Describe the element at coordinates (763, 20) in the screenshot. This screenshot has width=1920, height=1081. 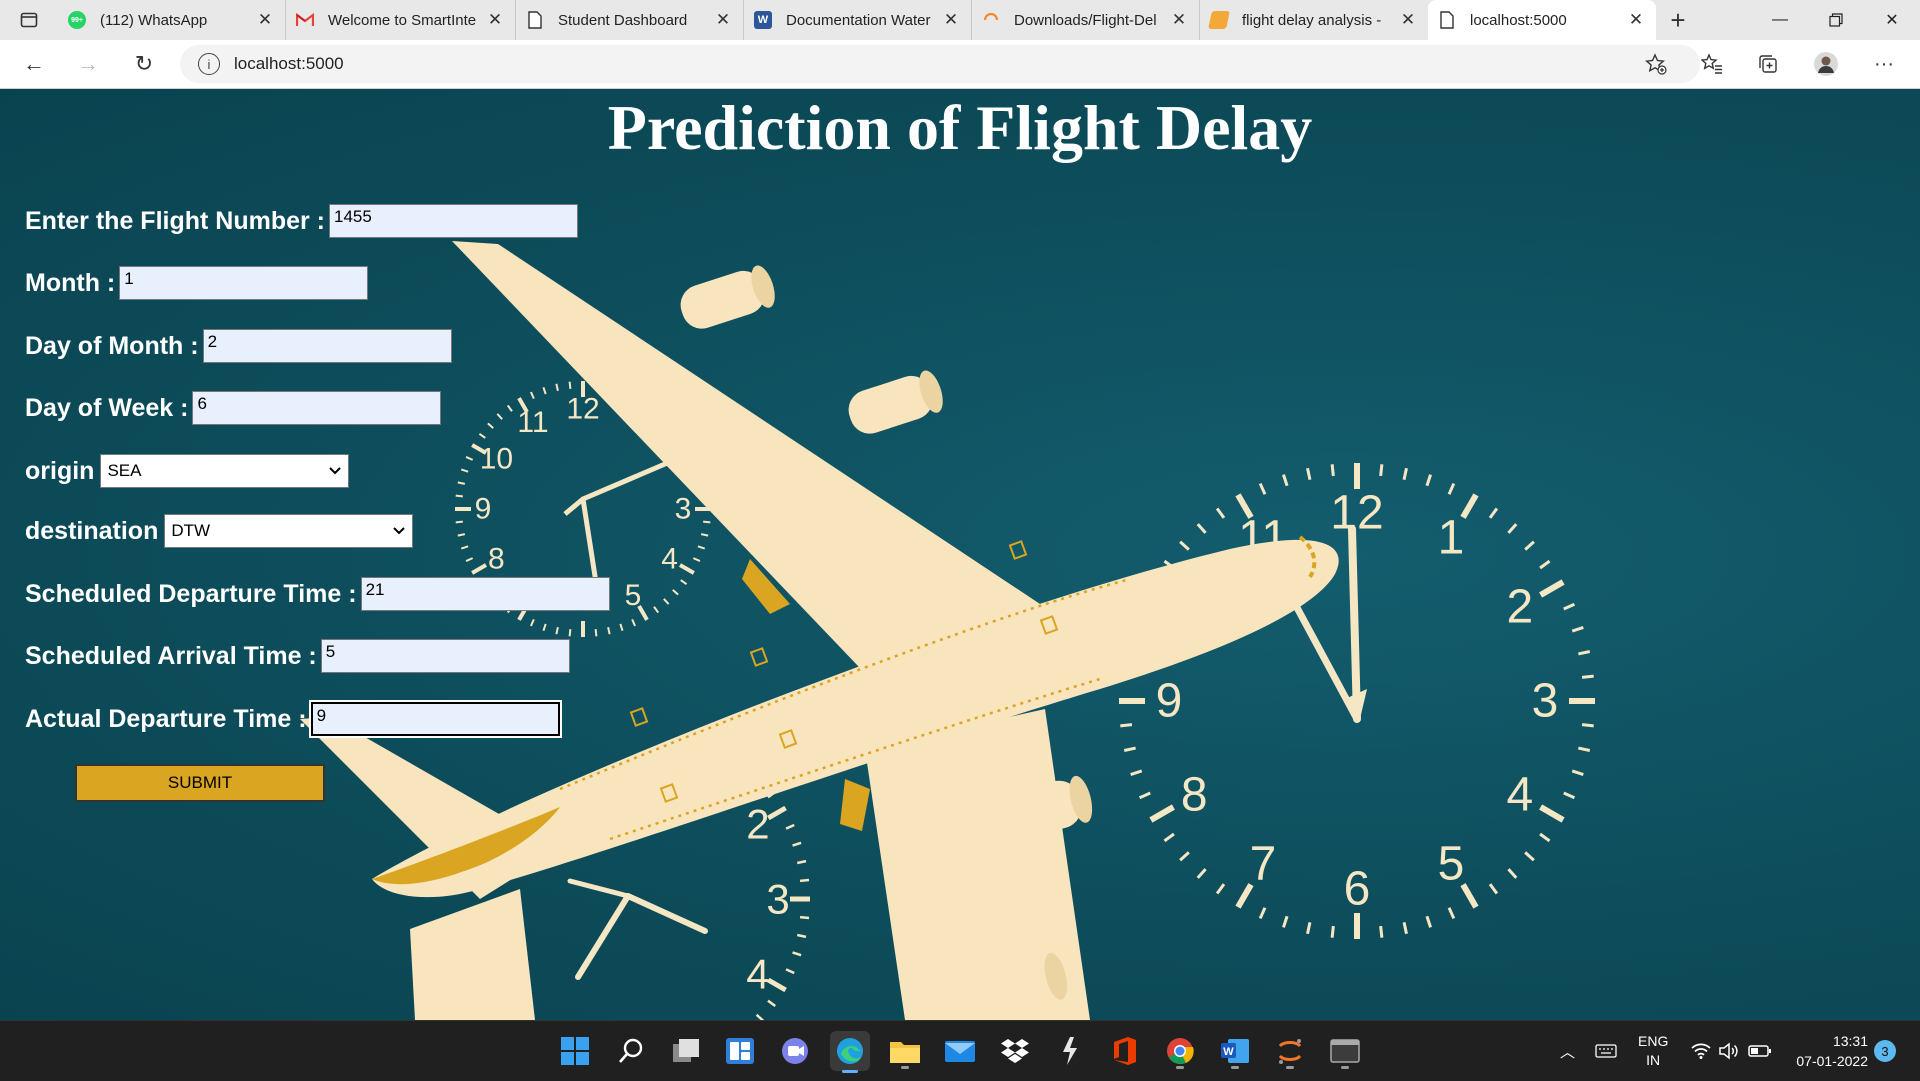
I see `word-icon: W` at that location.